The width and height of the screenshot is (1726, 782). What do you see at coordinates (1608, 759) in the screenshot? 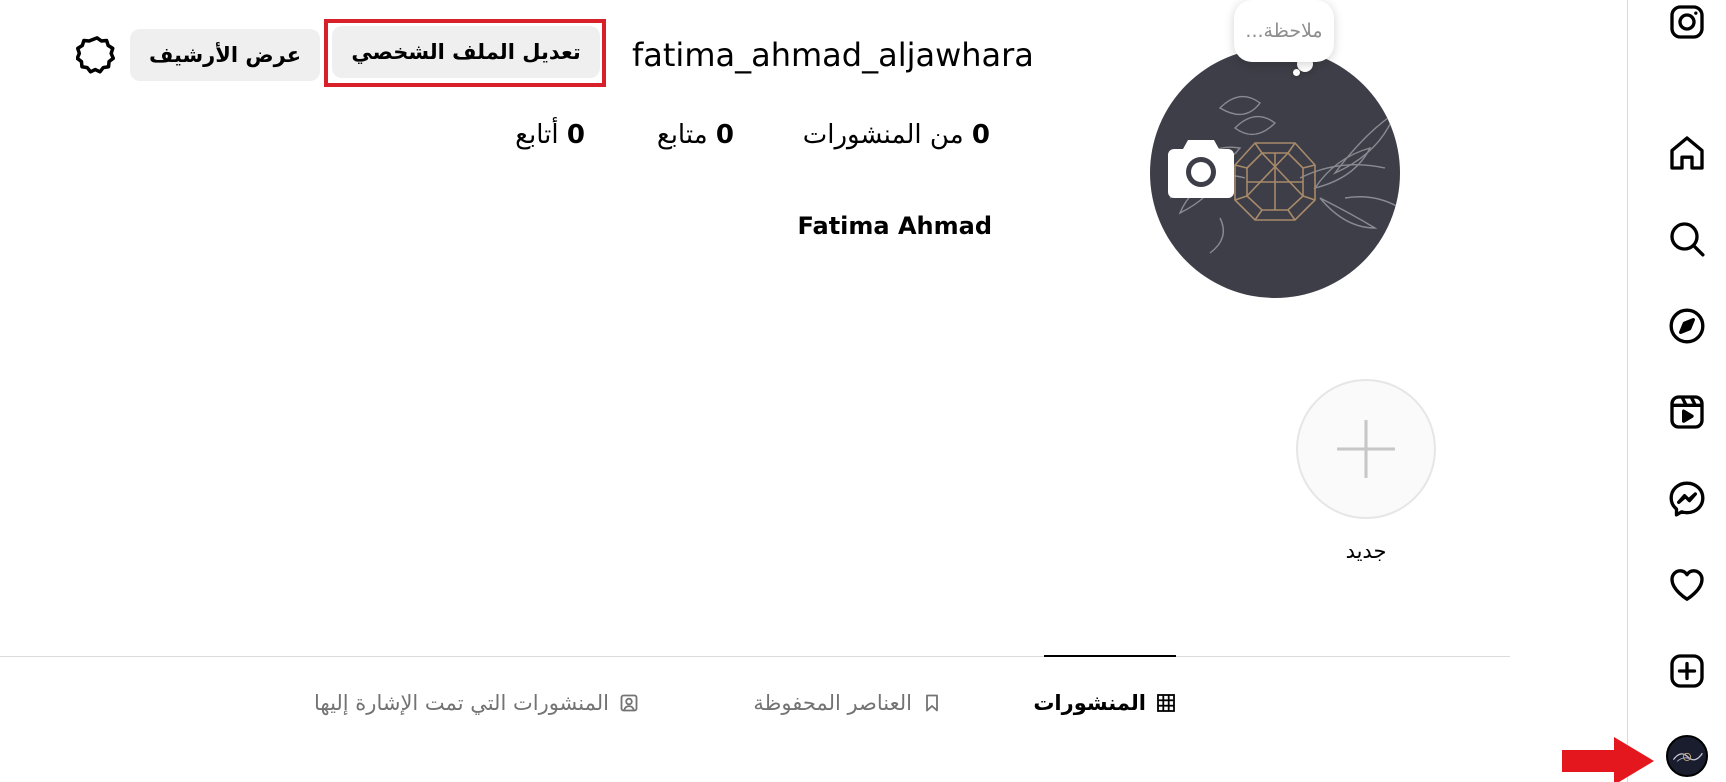
I see `arrow-pointer-icon` at bounding box center [1608, 759].